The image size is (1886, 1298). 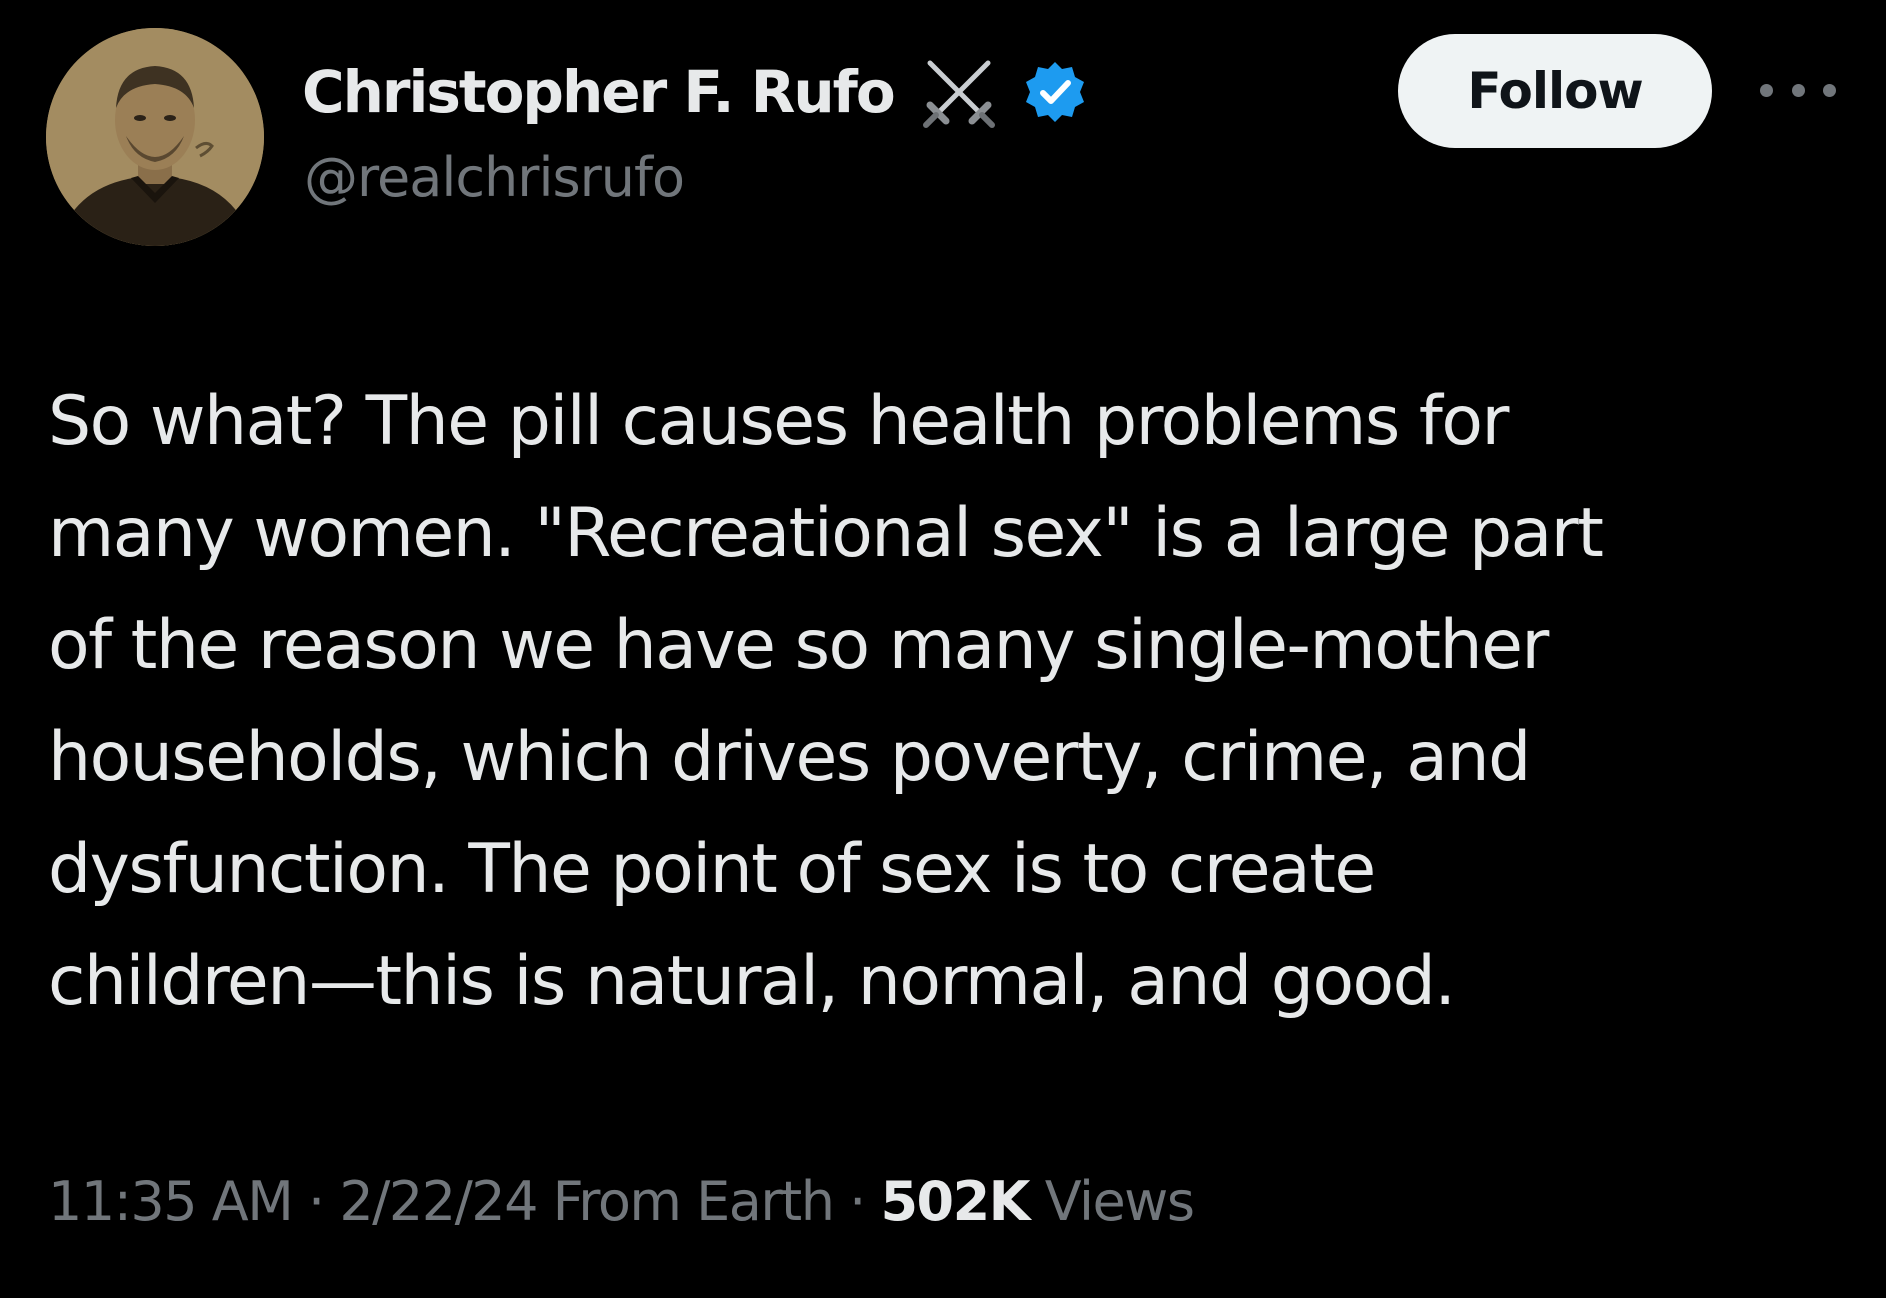 What do you see at coordinates (959, 92) in the screenshot?
I see `crossed-swords-icon` at bounding box center [959, 92].